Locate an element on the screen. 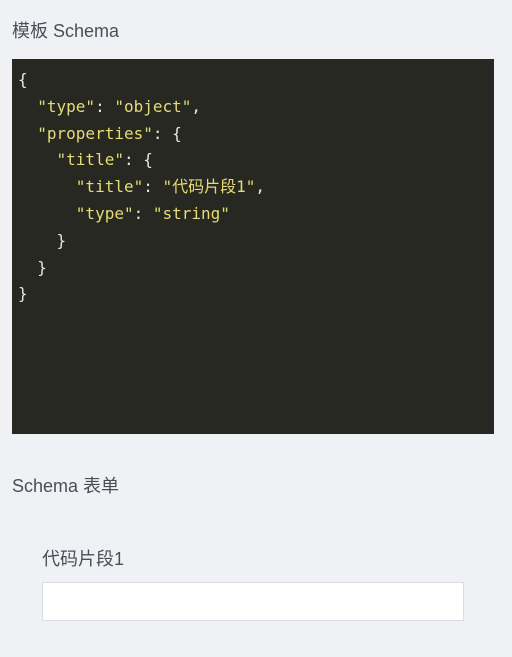 Image resolution: width=512 pixels, height=657 pixels. code-line: "title": "代码片段1", is located at coordinates (256, 187).